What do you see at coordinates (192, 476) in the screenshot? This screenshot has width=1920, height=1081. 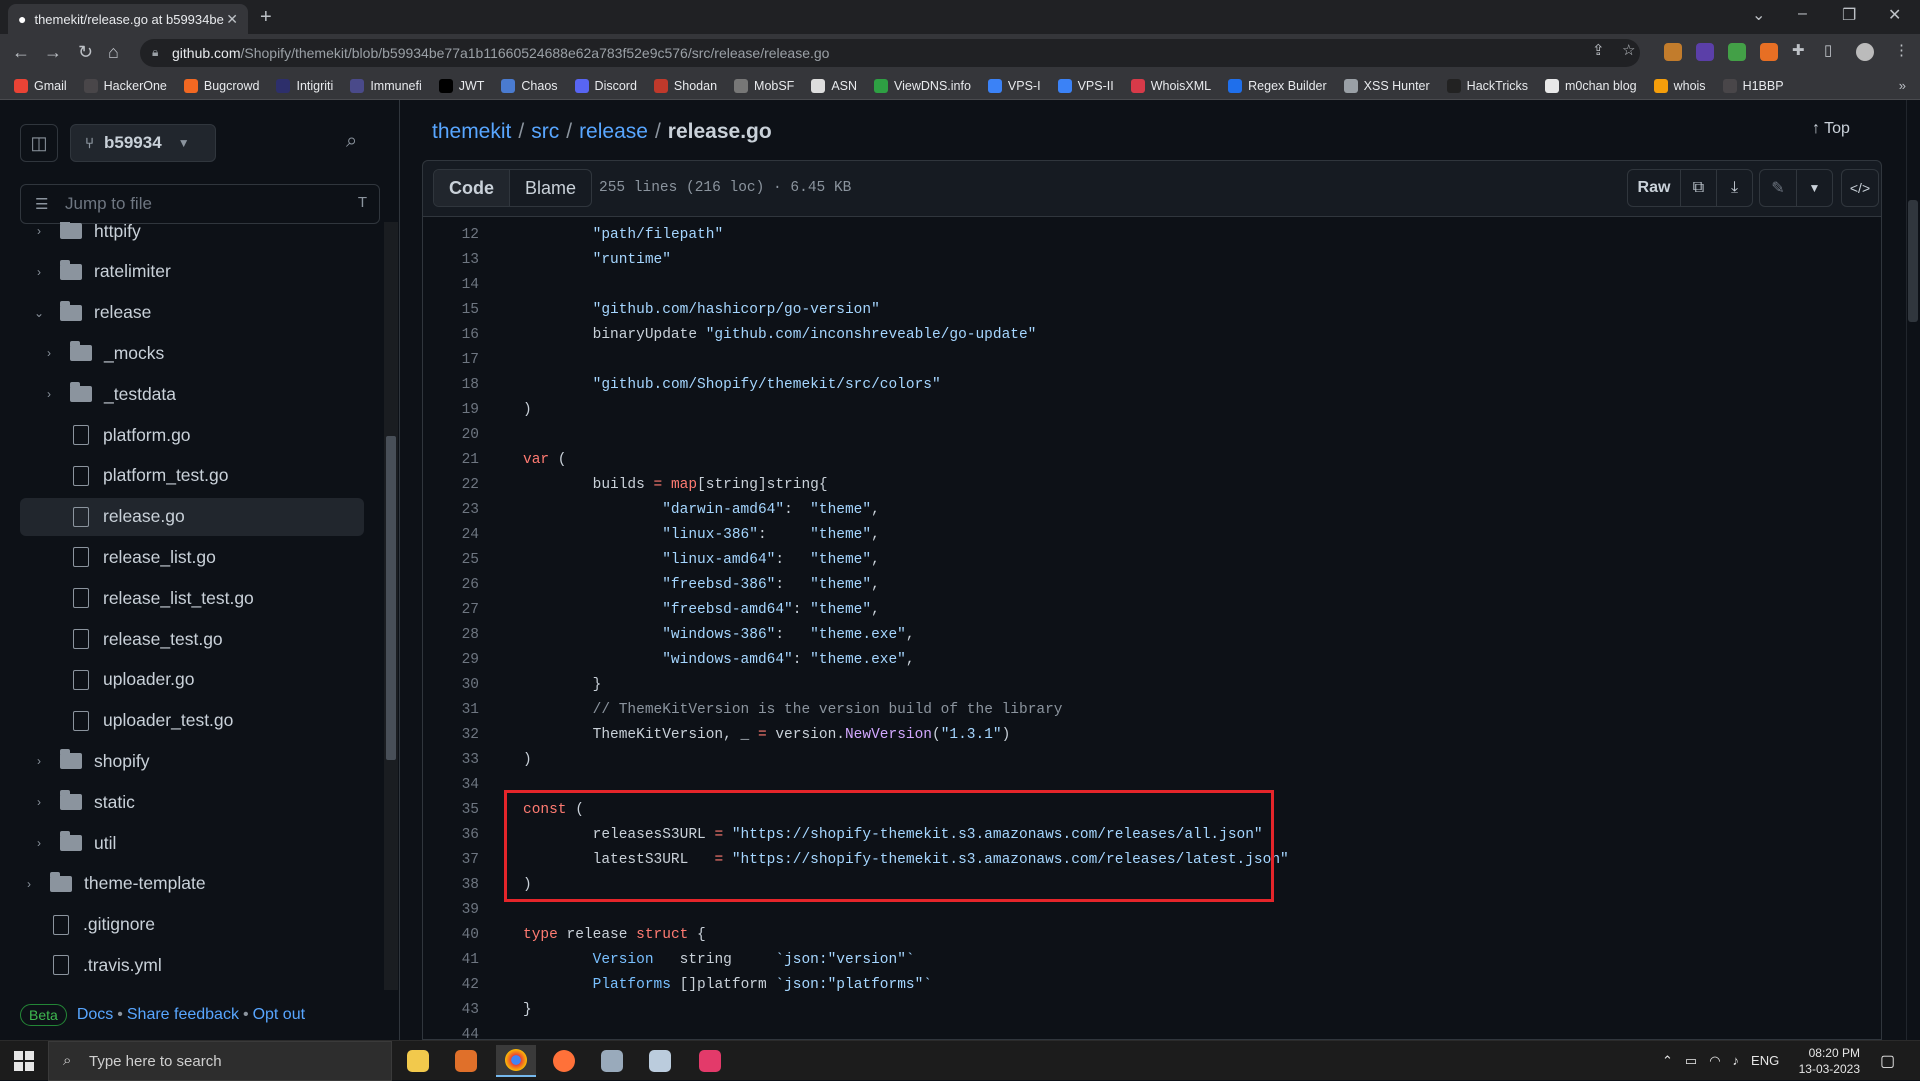 I see `file-tree-item: platform_test.go` at bounding box center [192, 476].